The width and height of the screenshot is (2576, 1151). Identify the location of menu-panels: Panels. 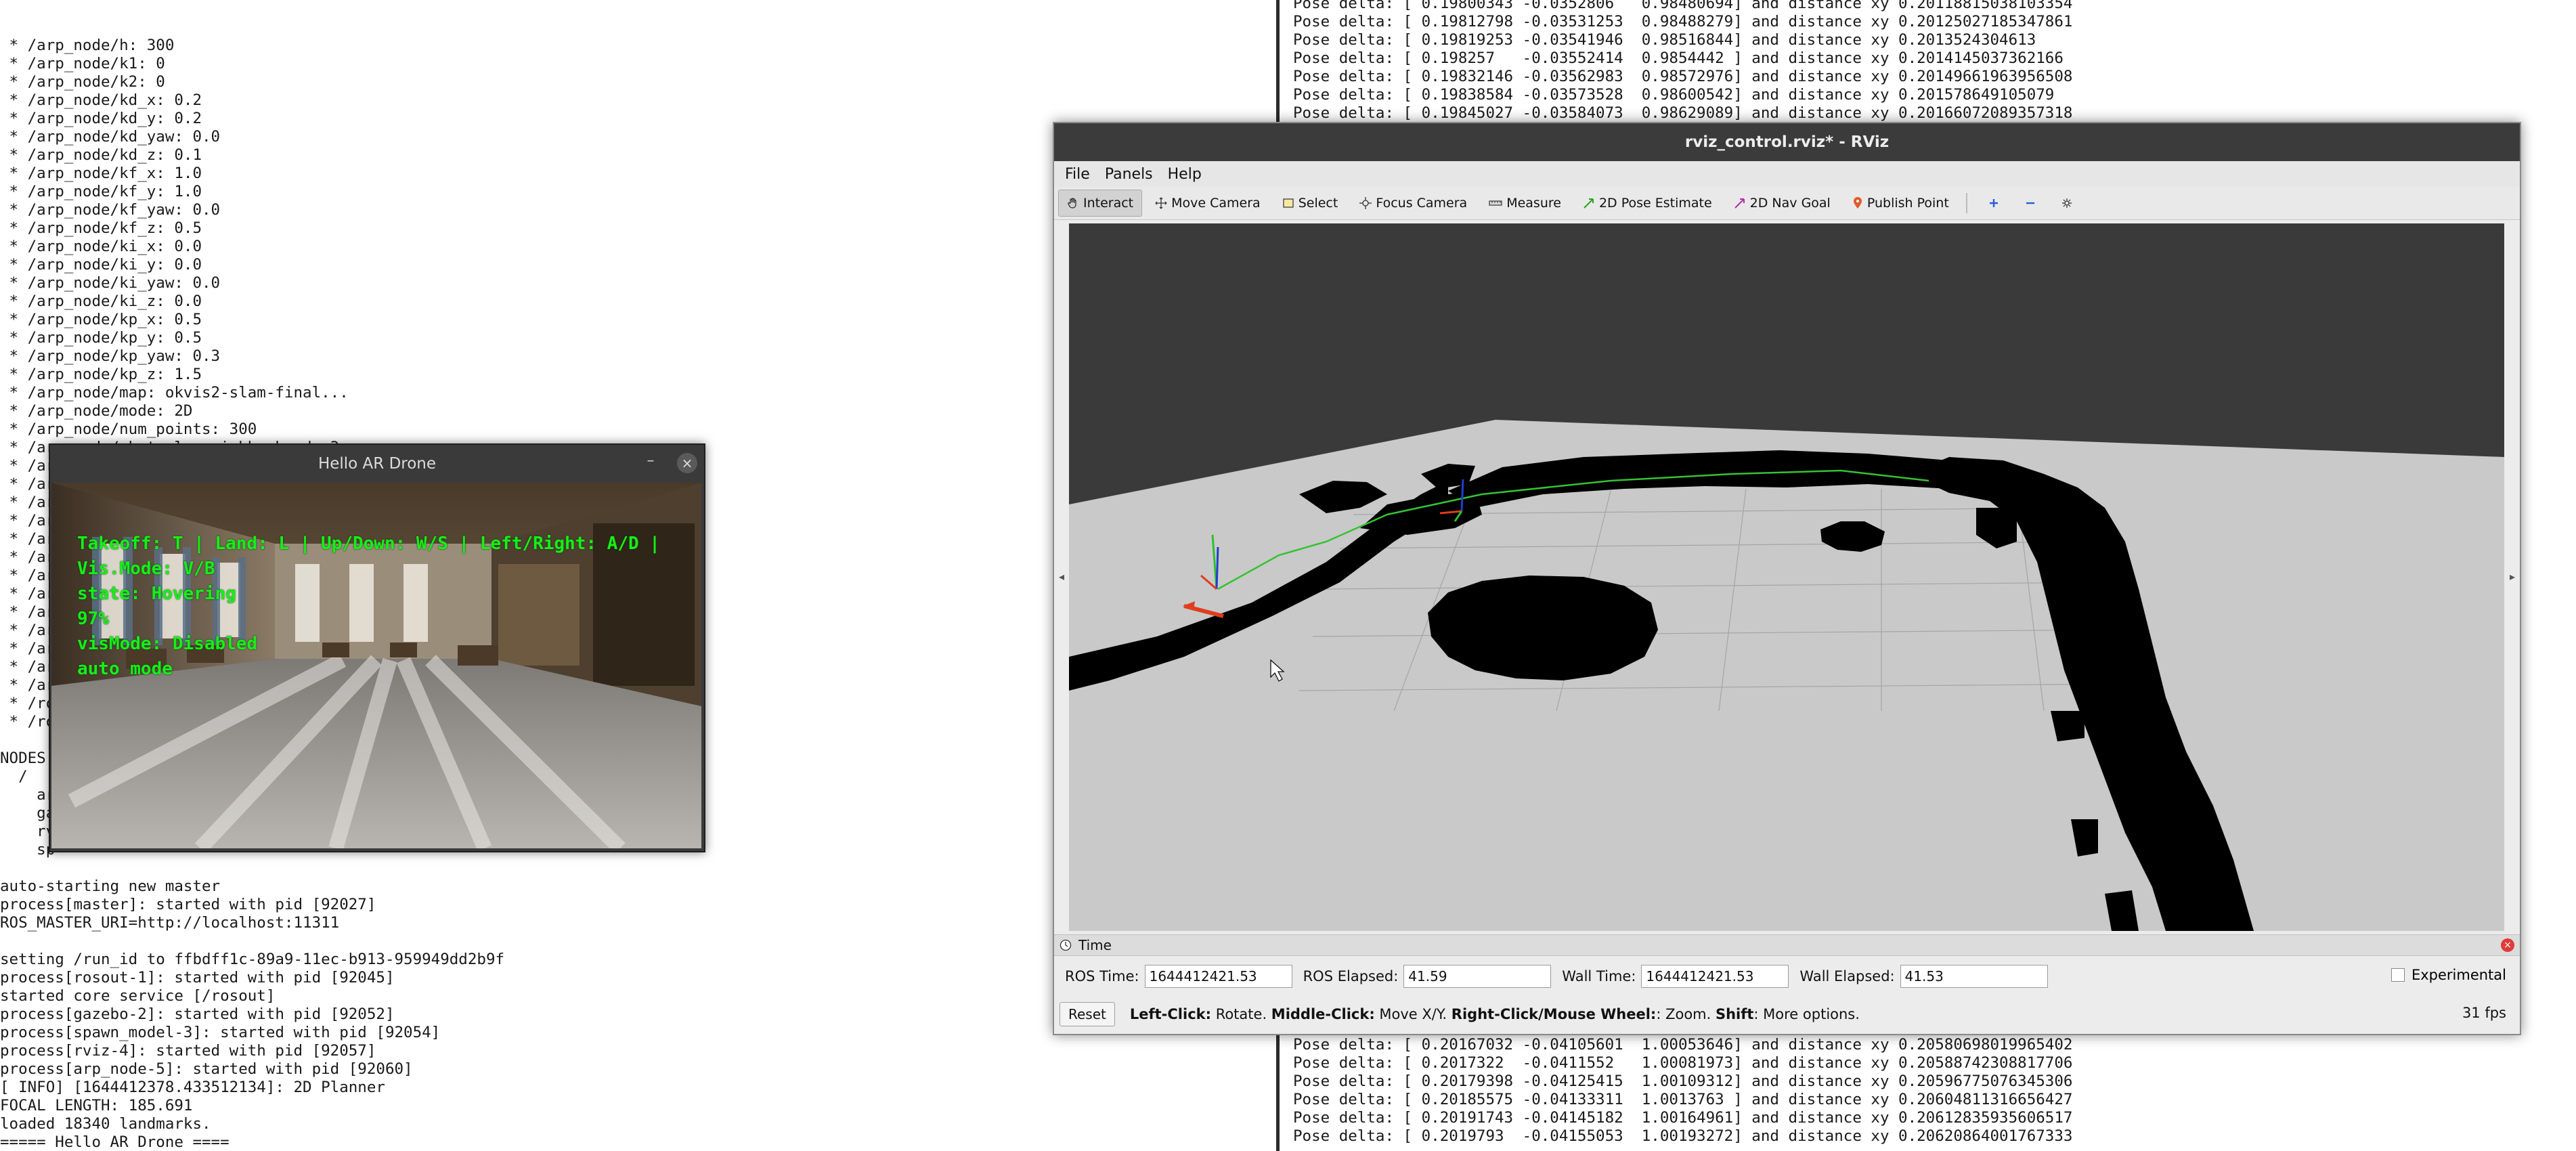
(1129, 174).